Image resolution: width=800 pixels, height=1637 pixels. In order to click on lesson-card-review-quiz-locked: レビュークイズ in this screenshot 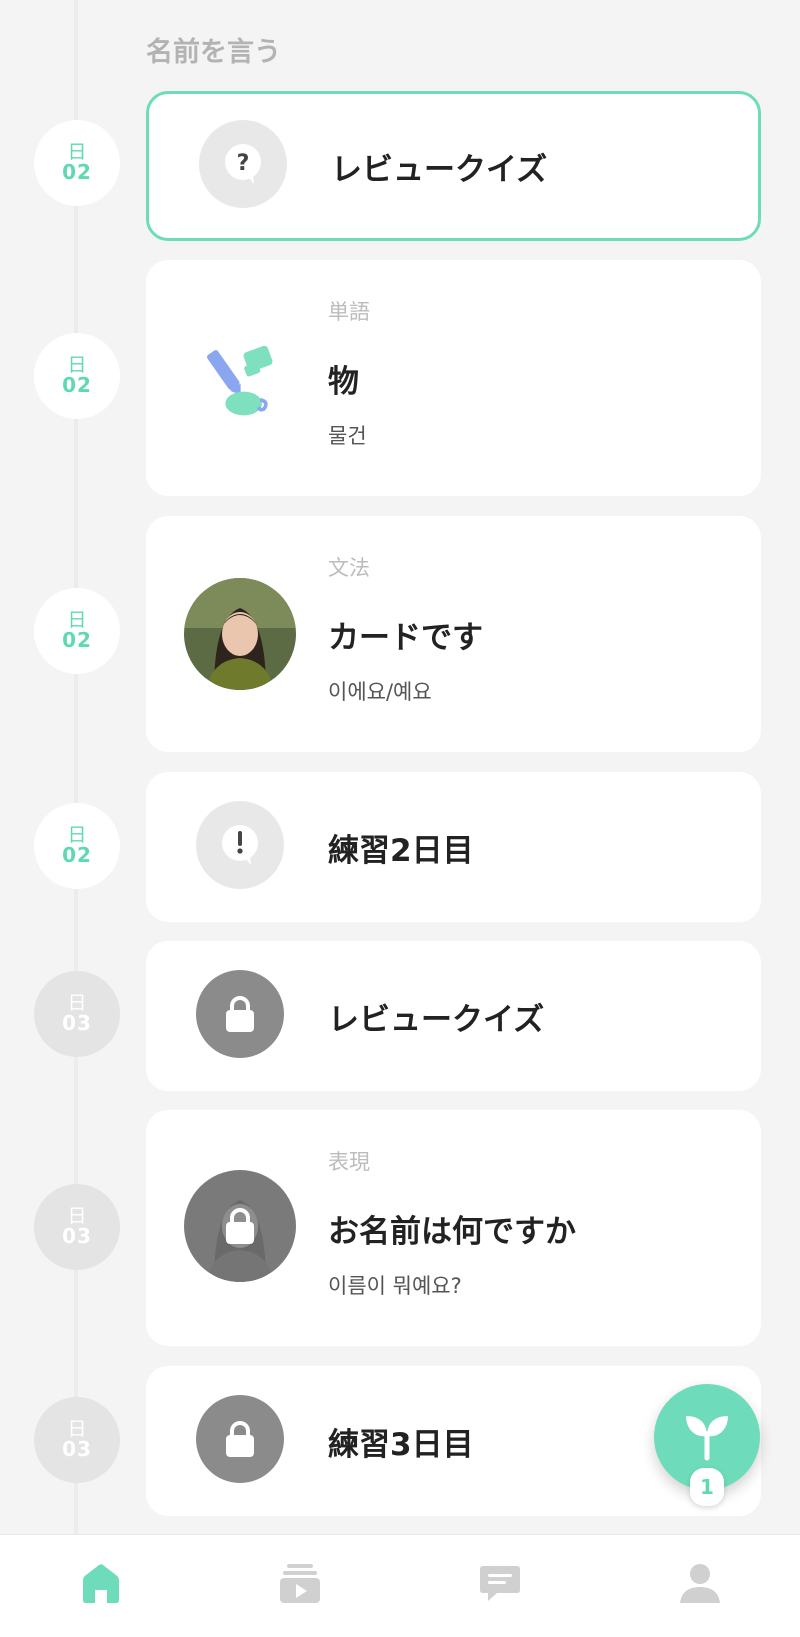, I will do `click(453, 1016)`.